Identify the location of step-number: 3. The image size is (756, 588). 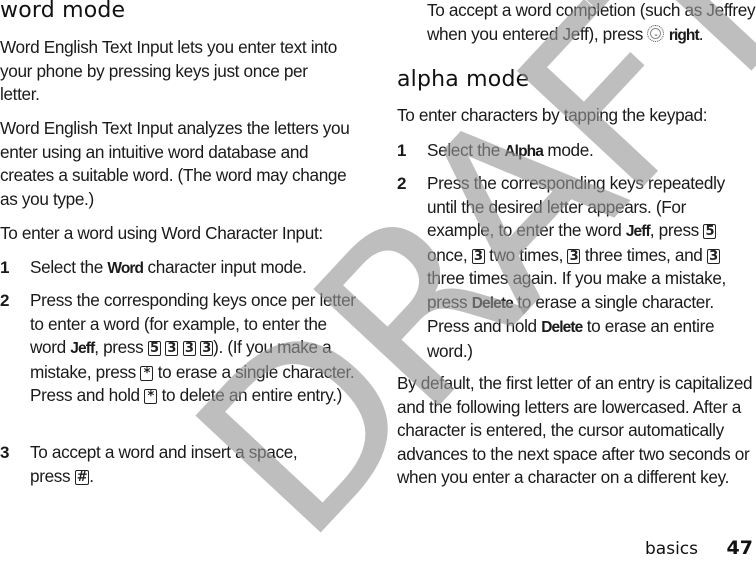
(5, 452).